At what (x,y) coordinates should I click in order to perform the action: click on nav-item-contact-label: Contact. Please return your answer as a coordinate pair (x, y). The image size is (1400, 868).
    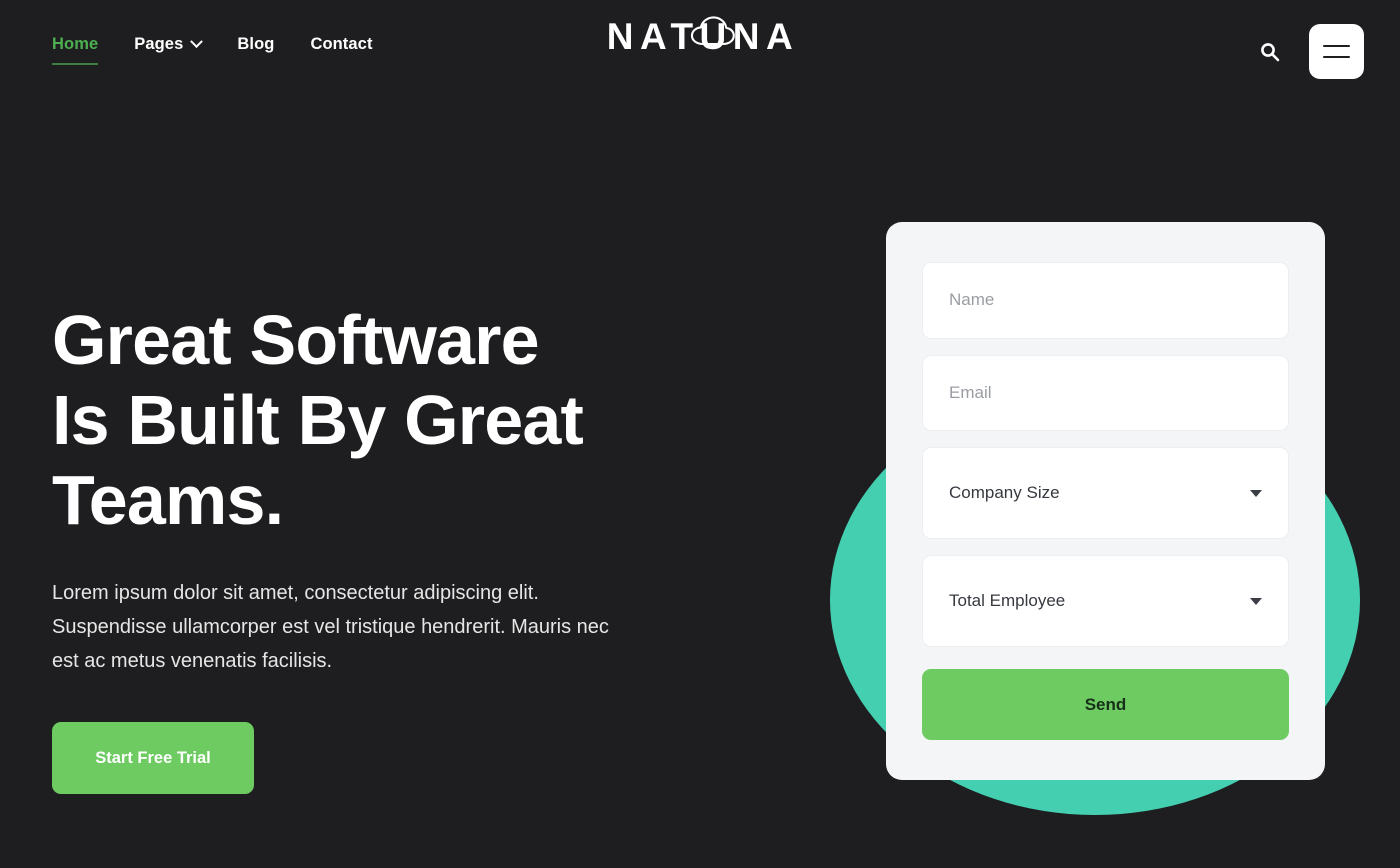
    Looking at the image, I should click on (341, 44).